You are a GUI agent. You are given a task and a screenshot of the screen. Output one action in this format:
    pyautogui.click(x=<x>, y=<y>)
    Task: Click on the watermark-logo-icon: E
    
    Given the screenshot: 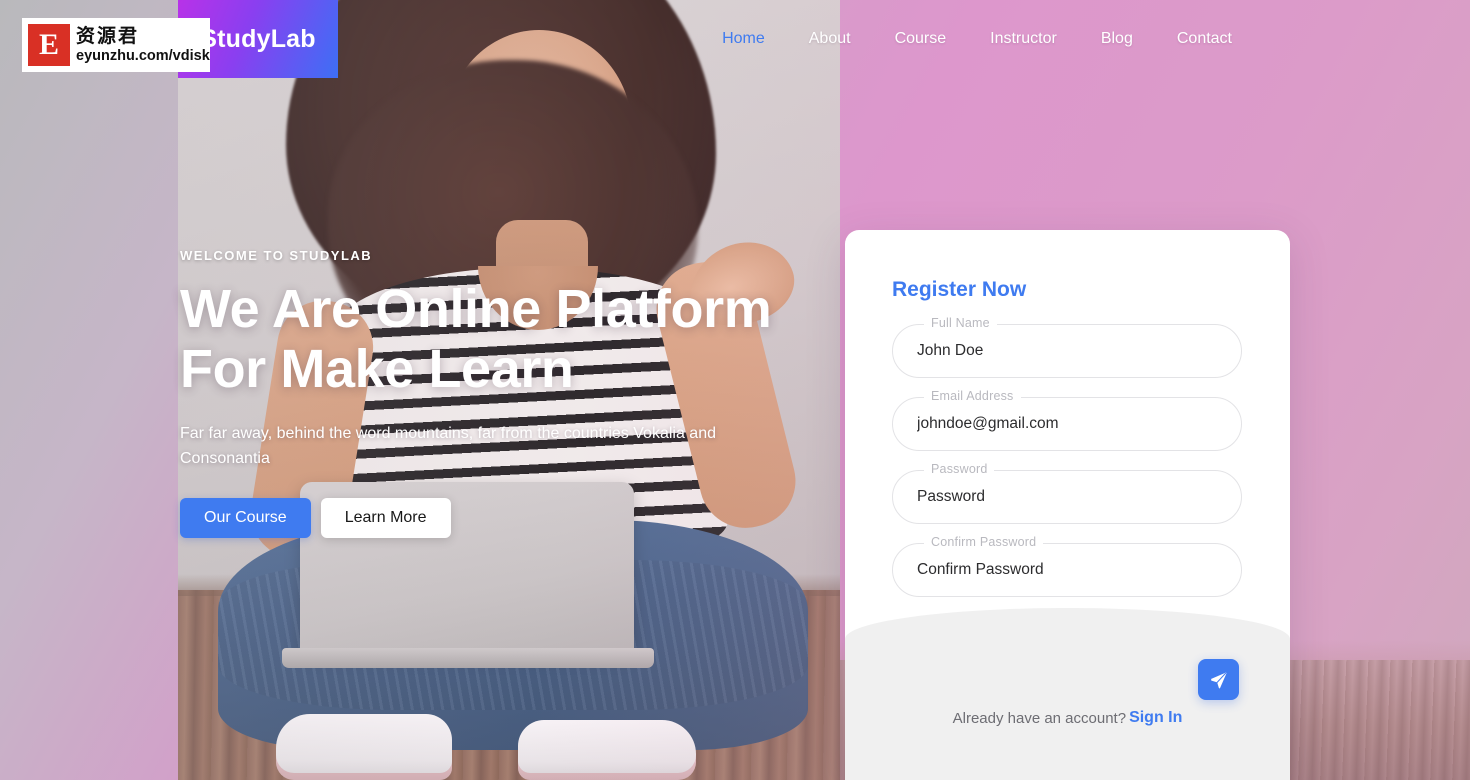 What is the action you would take?
    pyautogui.click(x=49, y=45)
    